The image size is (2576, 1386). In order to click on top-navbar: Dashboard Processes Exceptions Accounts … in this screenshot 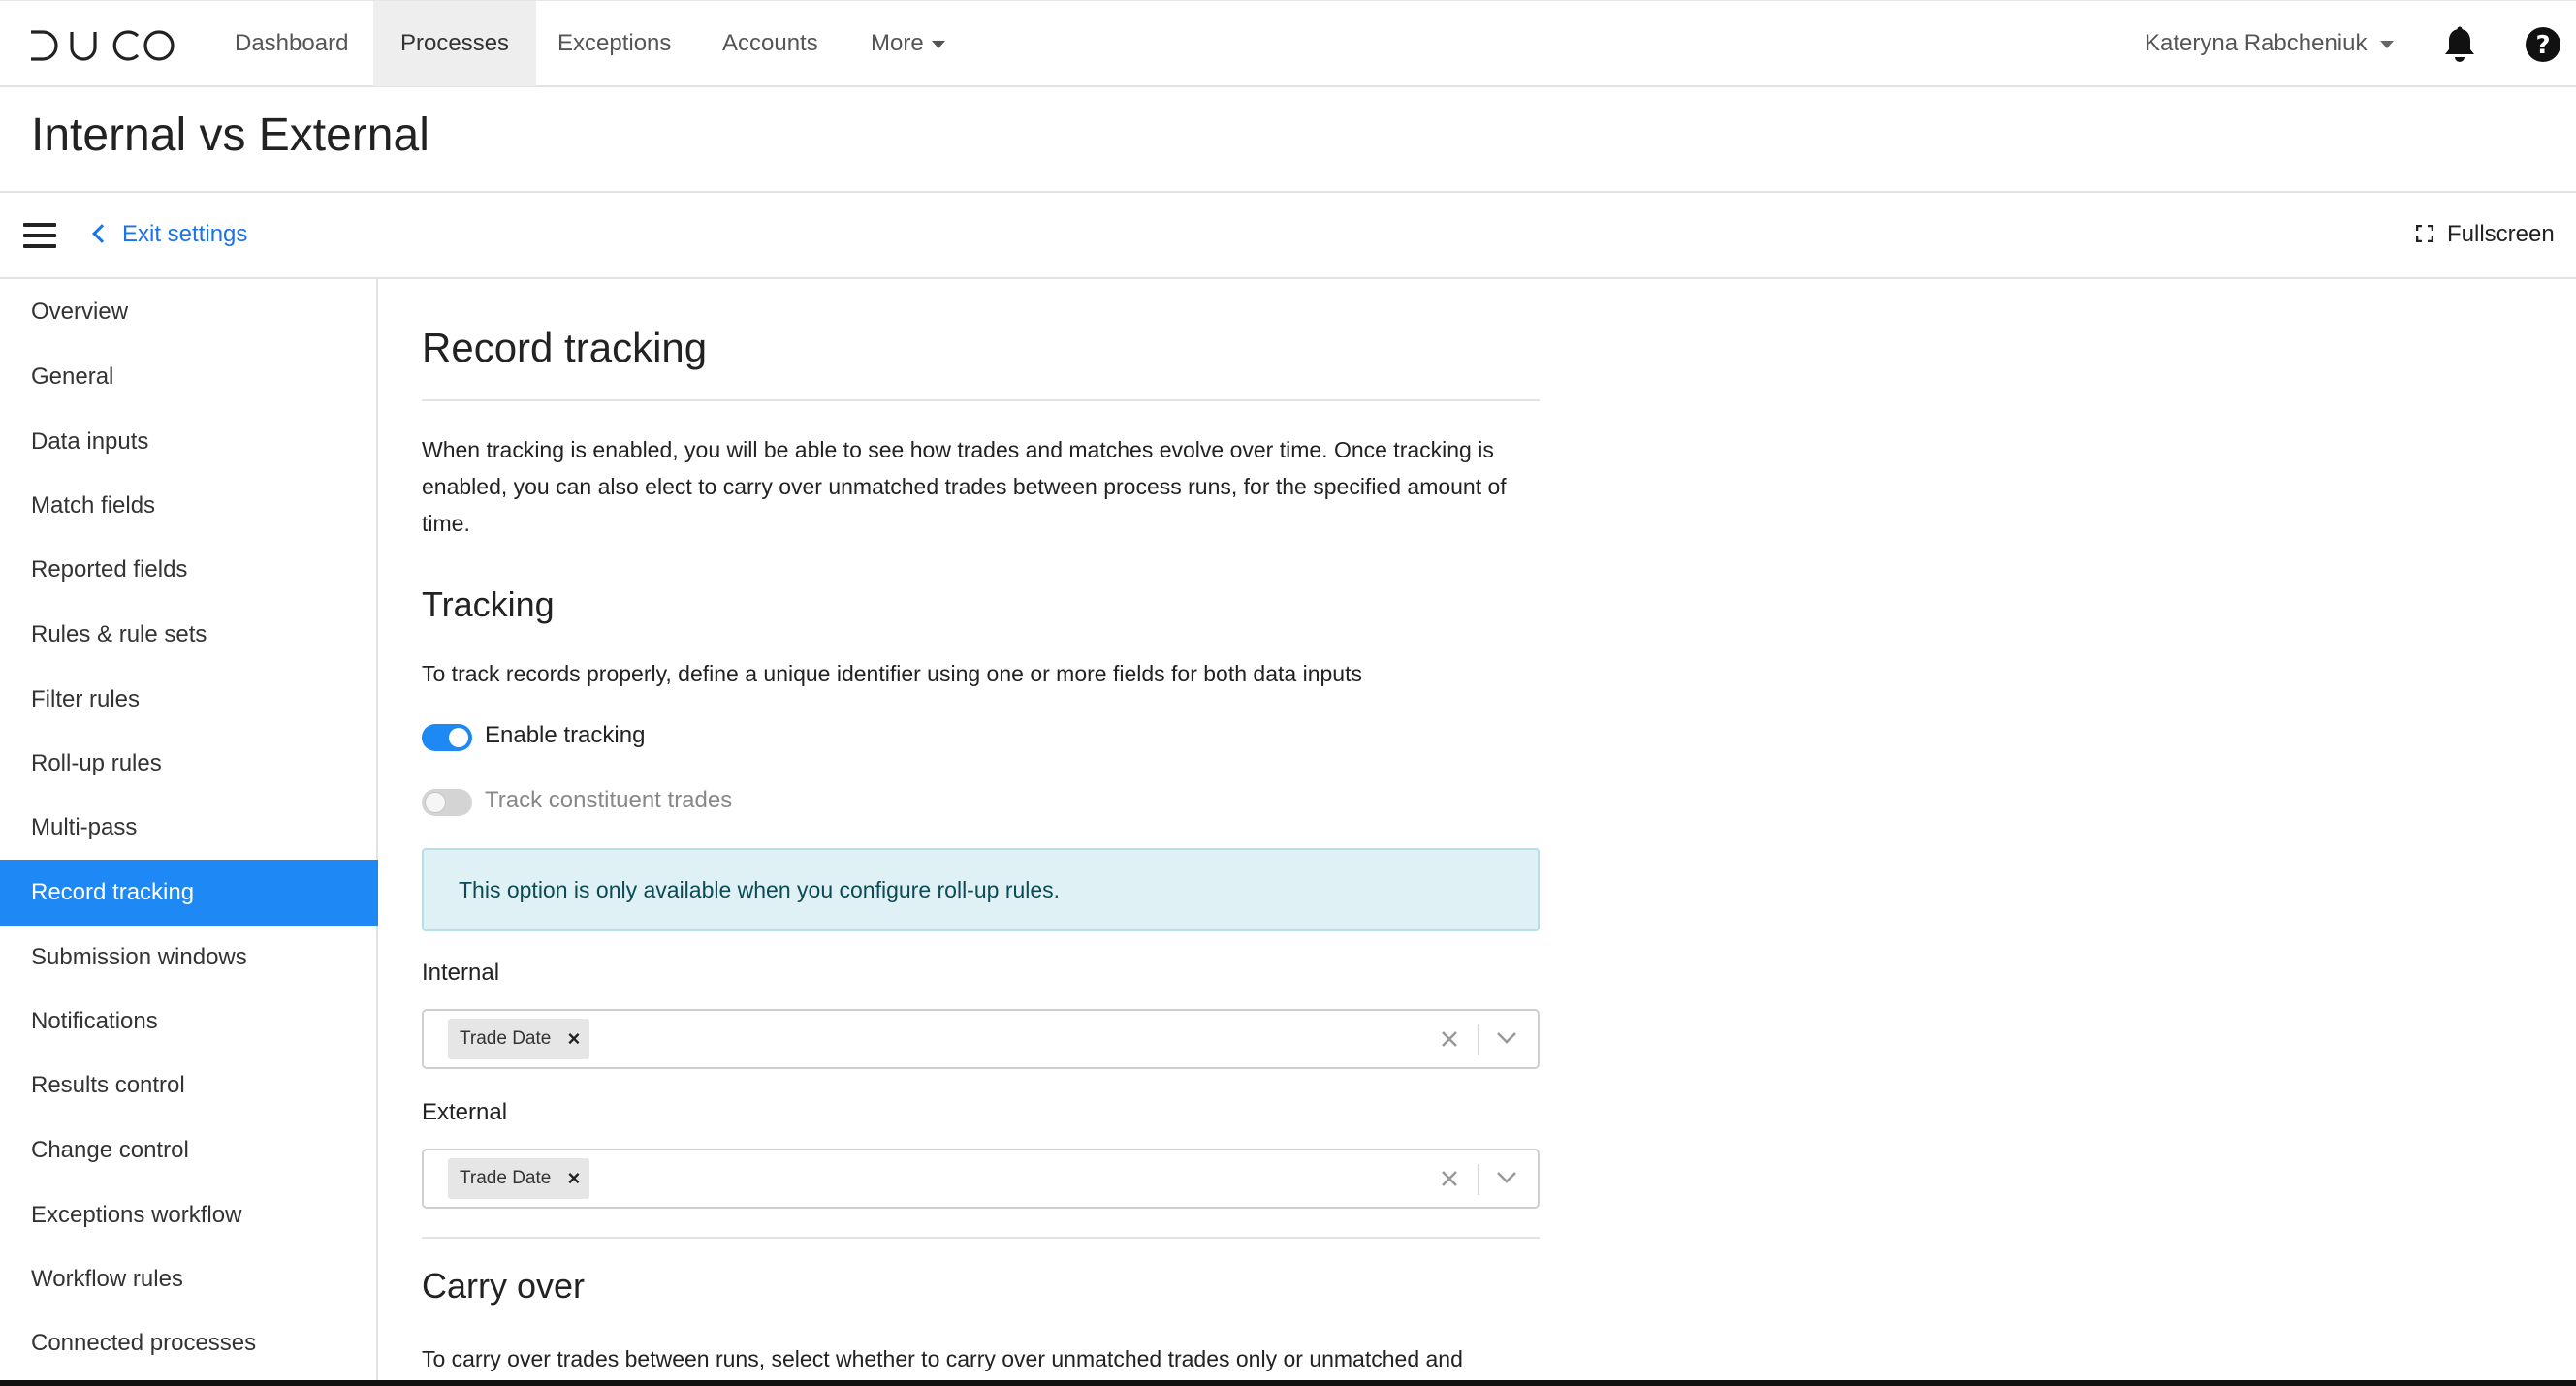, I will do `click(1288, 44)`.